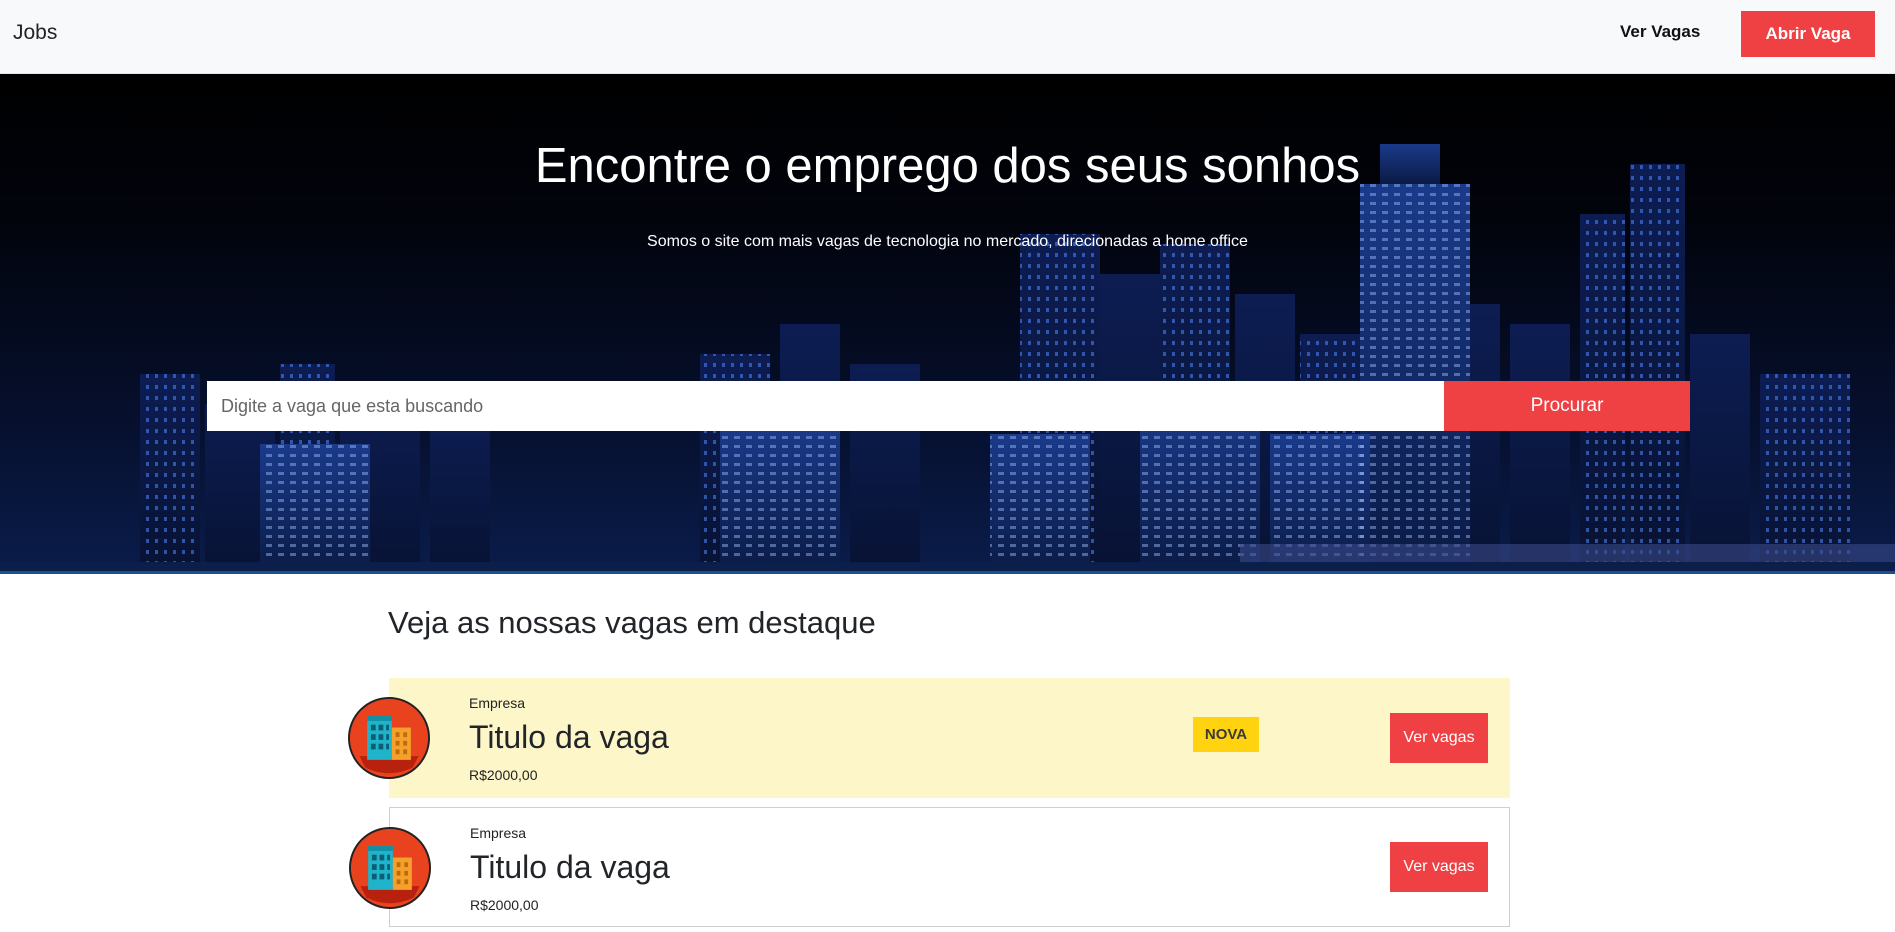  What do you see at coordinates (1660, 32) in the screenshot?
I see `ver-vagas-link: Ver Vagas` at bounding box center [1660, 32].